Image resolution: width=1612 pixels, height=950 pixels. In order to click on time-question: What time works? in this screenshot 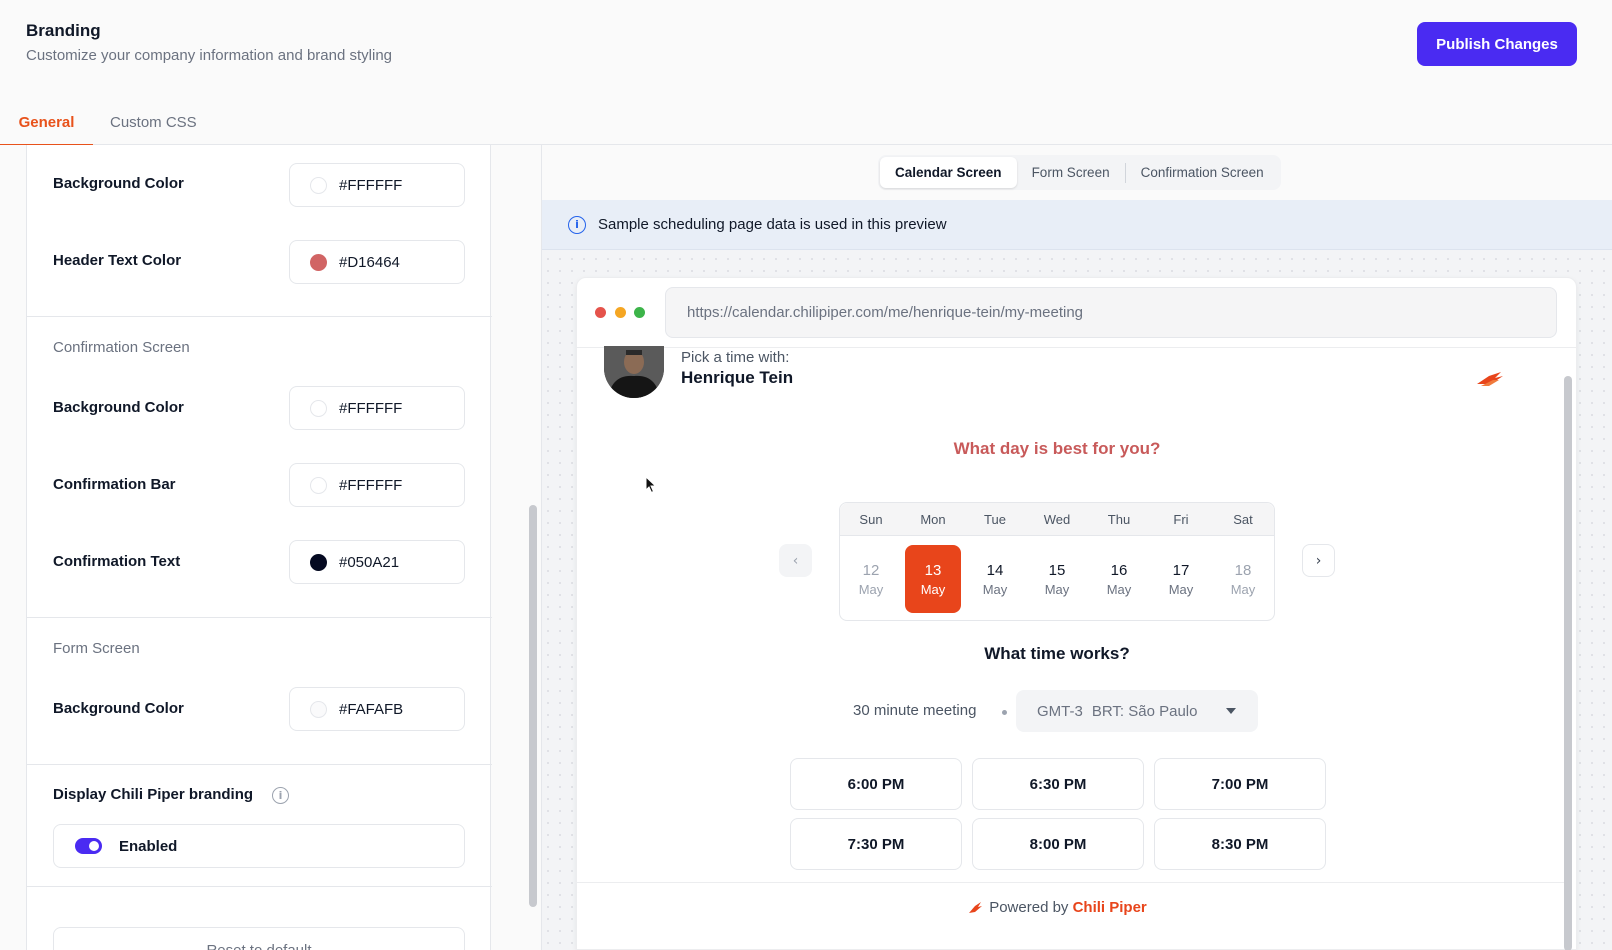, I will do `click(1057, 653)`.